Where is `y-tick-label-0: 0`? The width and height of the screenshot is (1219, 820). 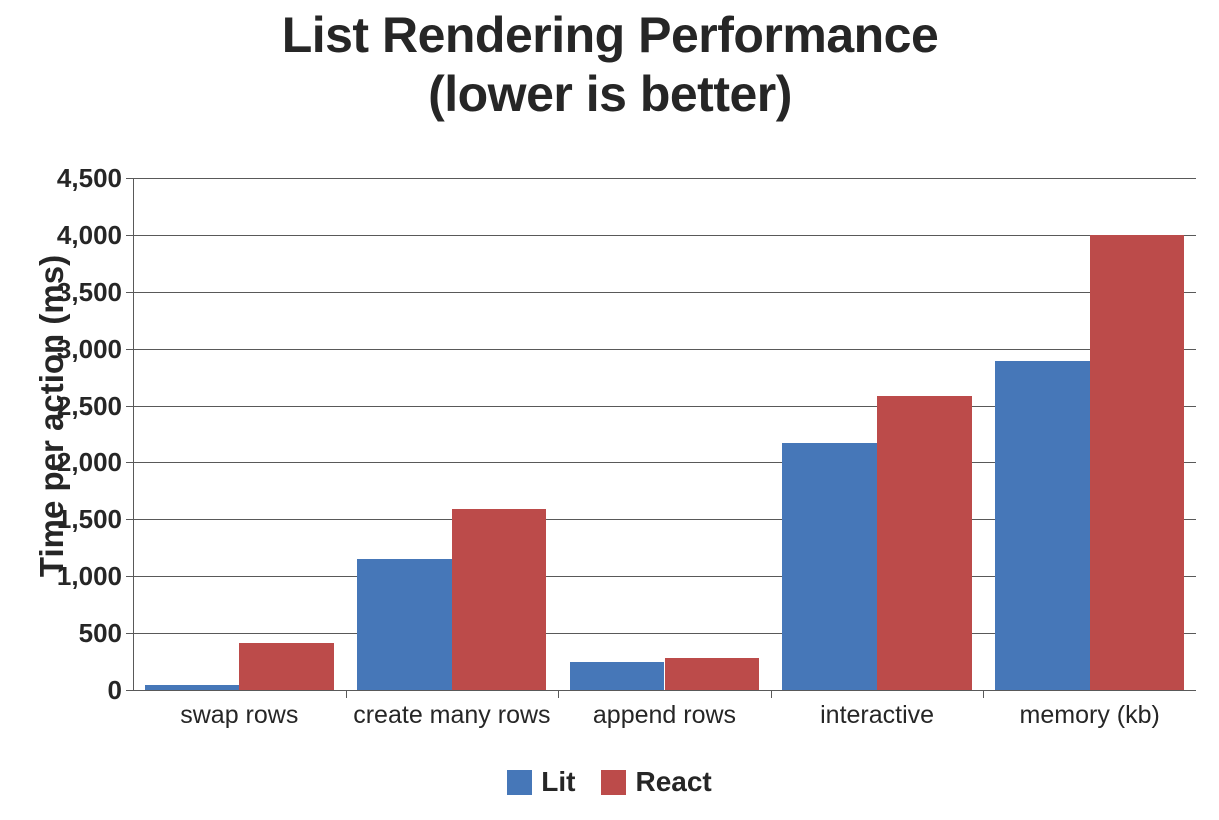 y-tick-label-0: 0 is located at coordinates (114, 690).